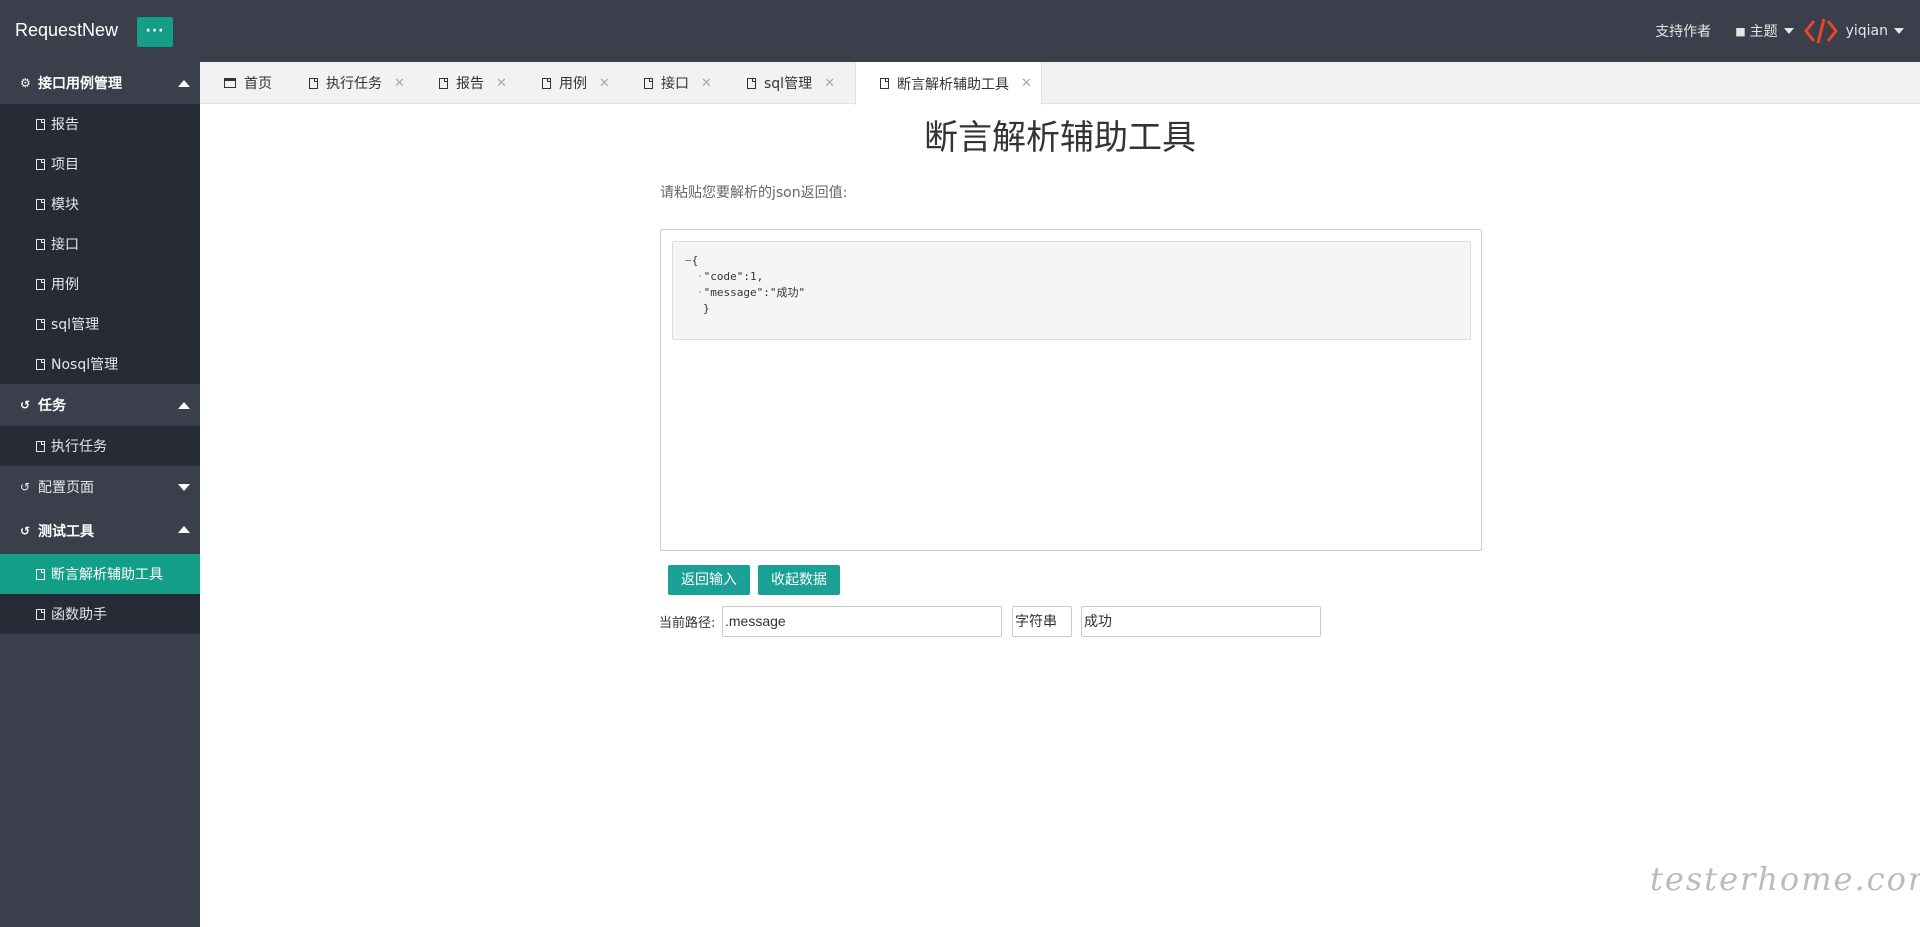  Describe the element at coordinates (100, 164) in the screenshot. I see `sidebar-item-project: 项目` at that location.